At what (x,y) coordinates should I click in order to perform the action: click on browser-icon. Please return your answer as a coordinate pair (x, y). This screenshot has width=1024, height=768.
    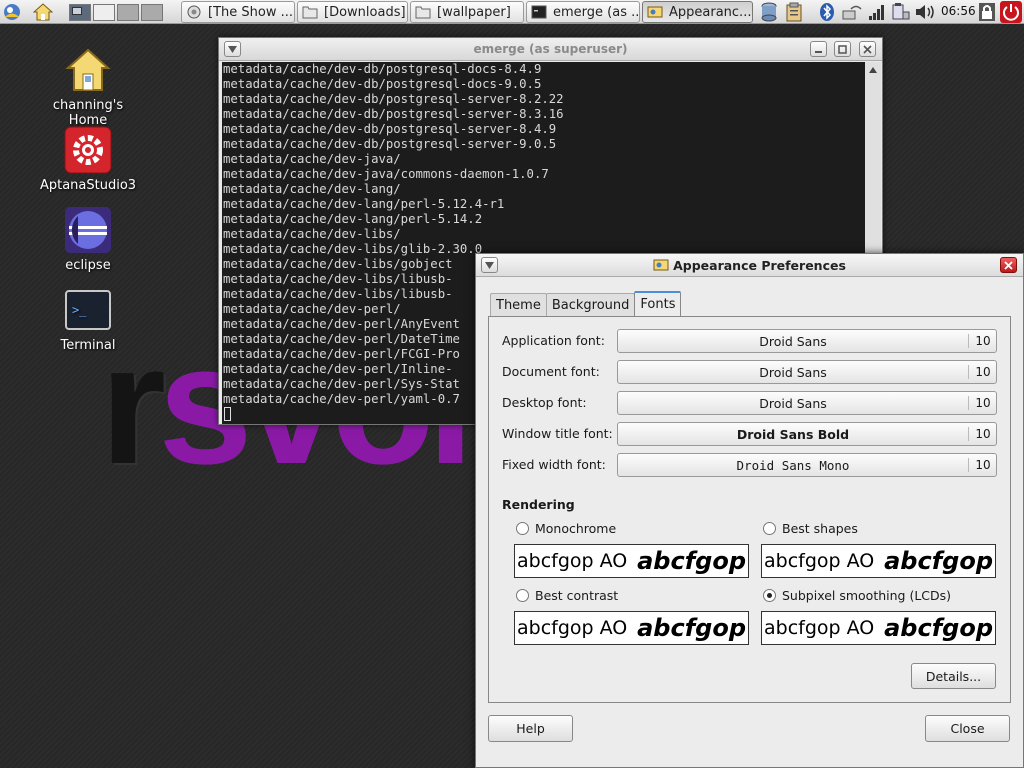
    Looking at the image, I should click on (194, 12).